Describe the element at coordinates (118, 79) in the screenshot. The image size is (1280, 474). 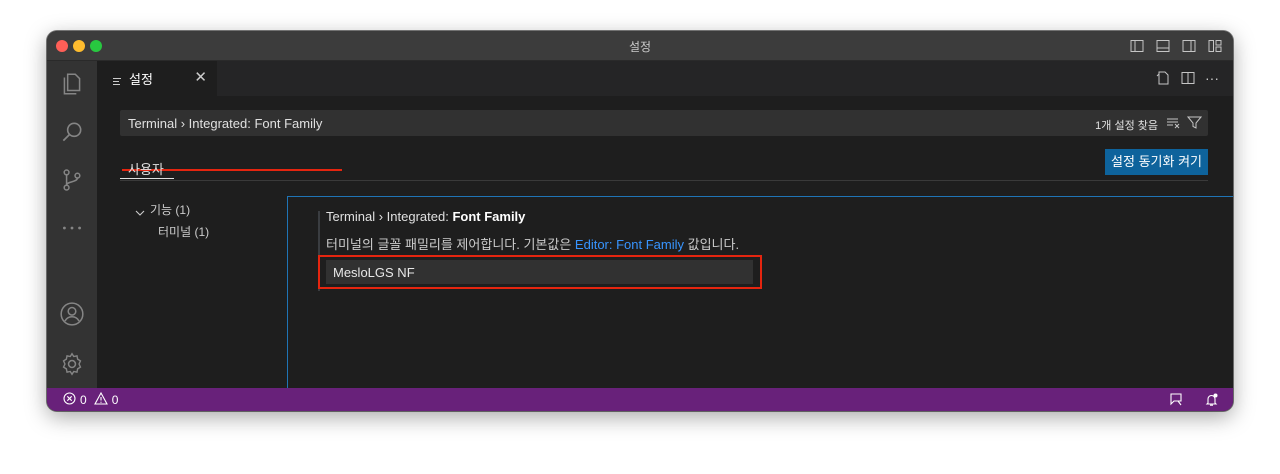
I see `settings-editor-icon` at that location.